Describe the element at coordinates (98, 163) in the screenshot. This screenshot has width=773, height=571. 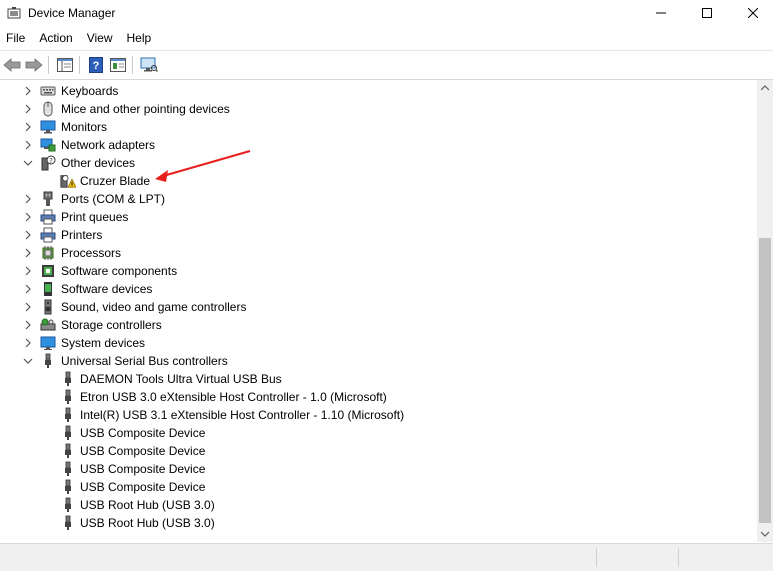
I see `tree-item-label: Other devices` at that location.